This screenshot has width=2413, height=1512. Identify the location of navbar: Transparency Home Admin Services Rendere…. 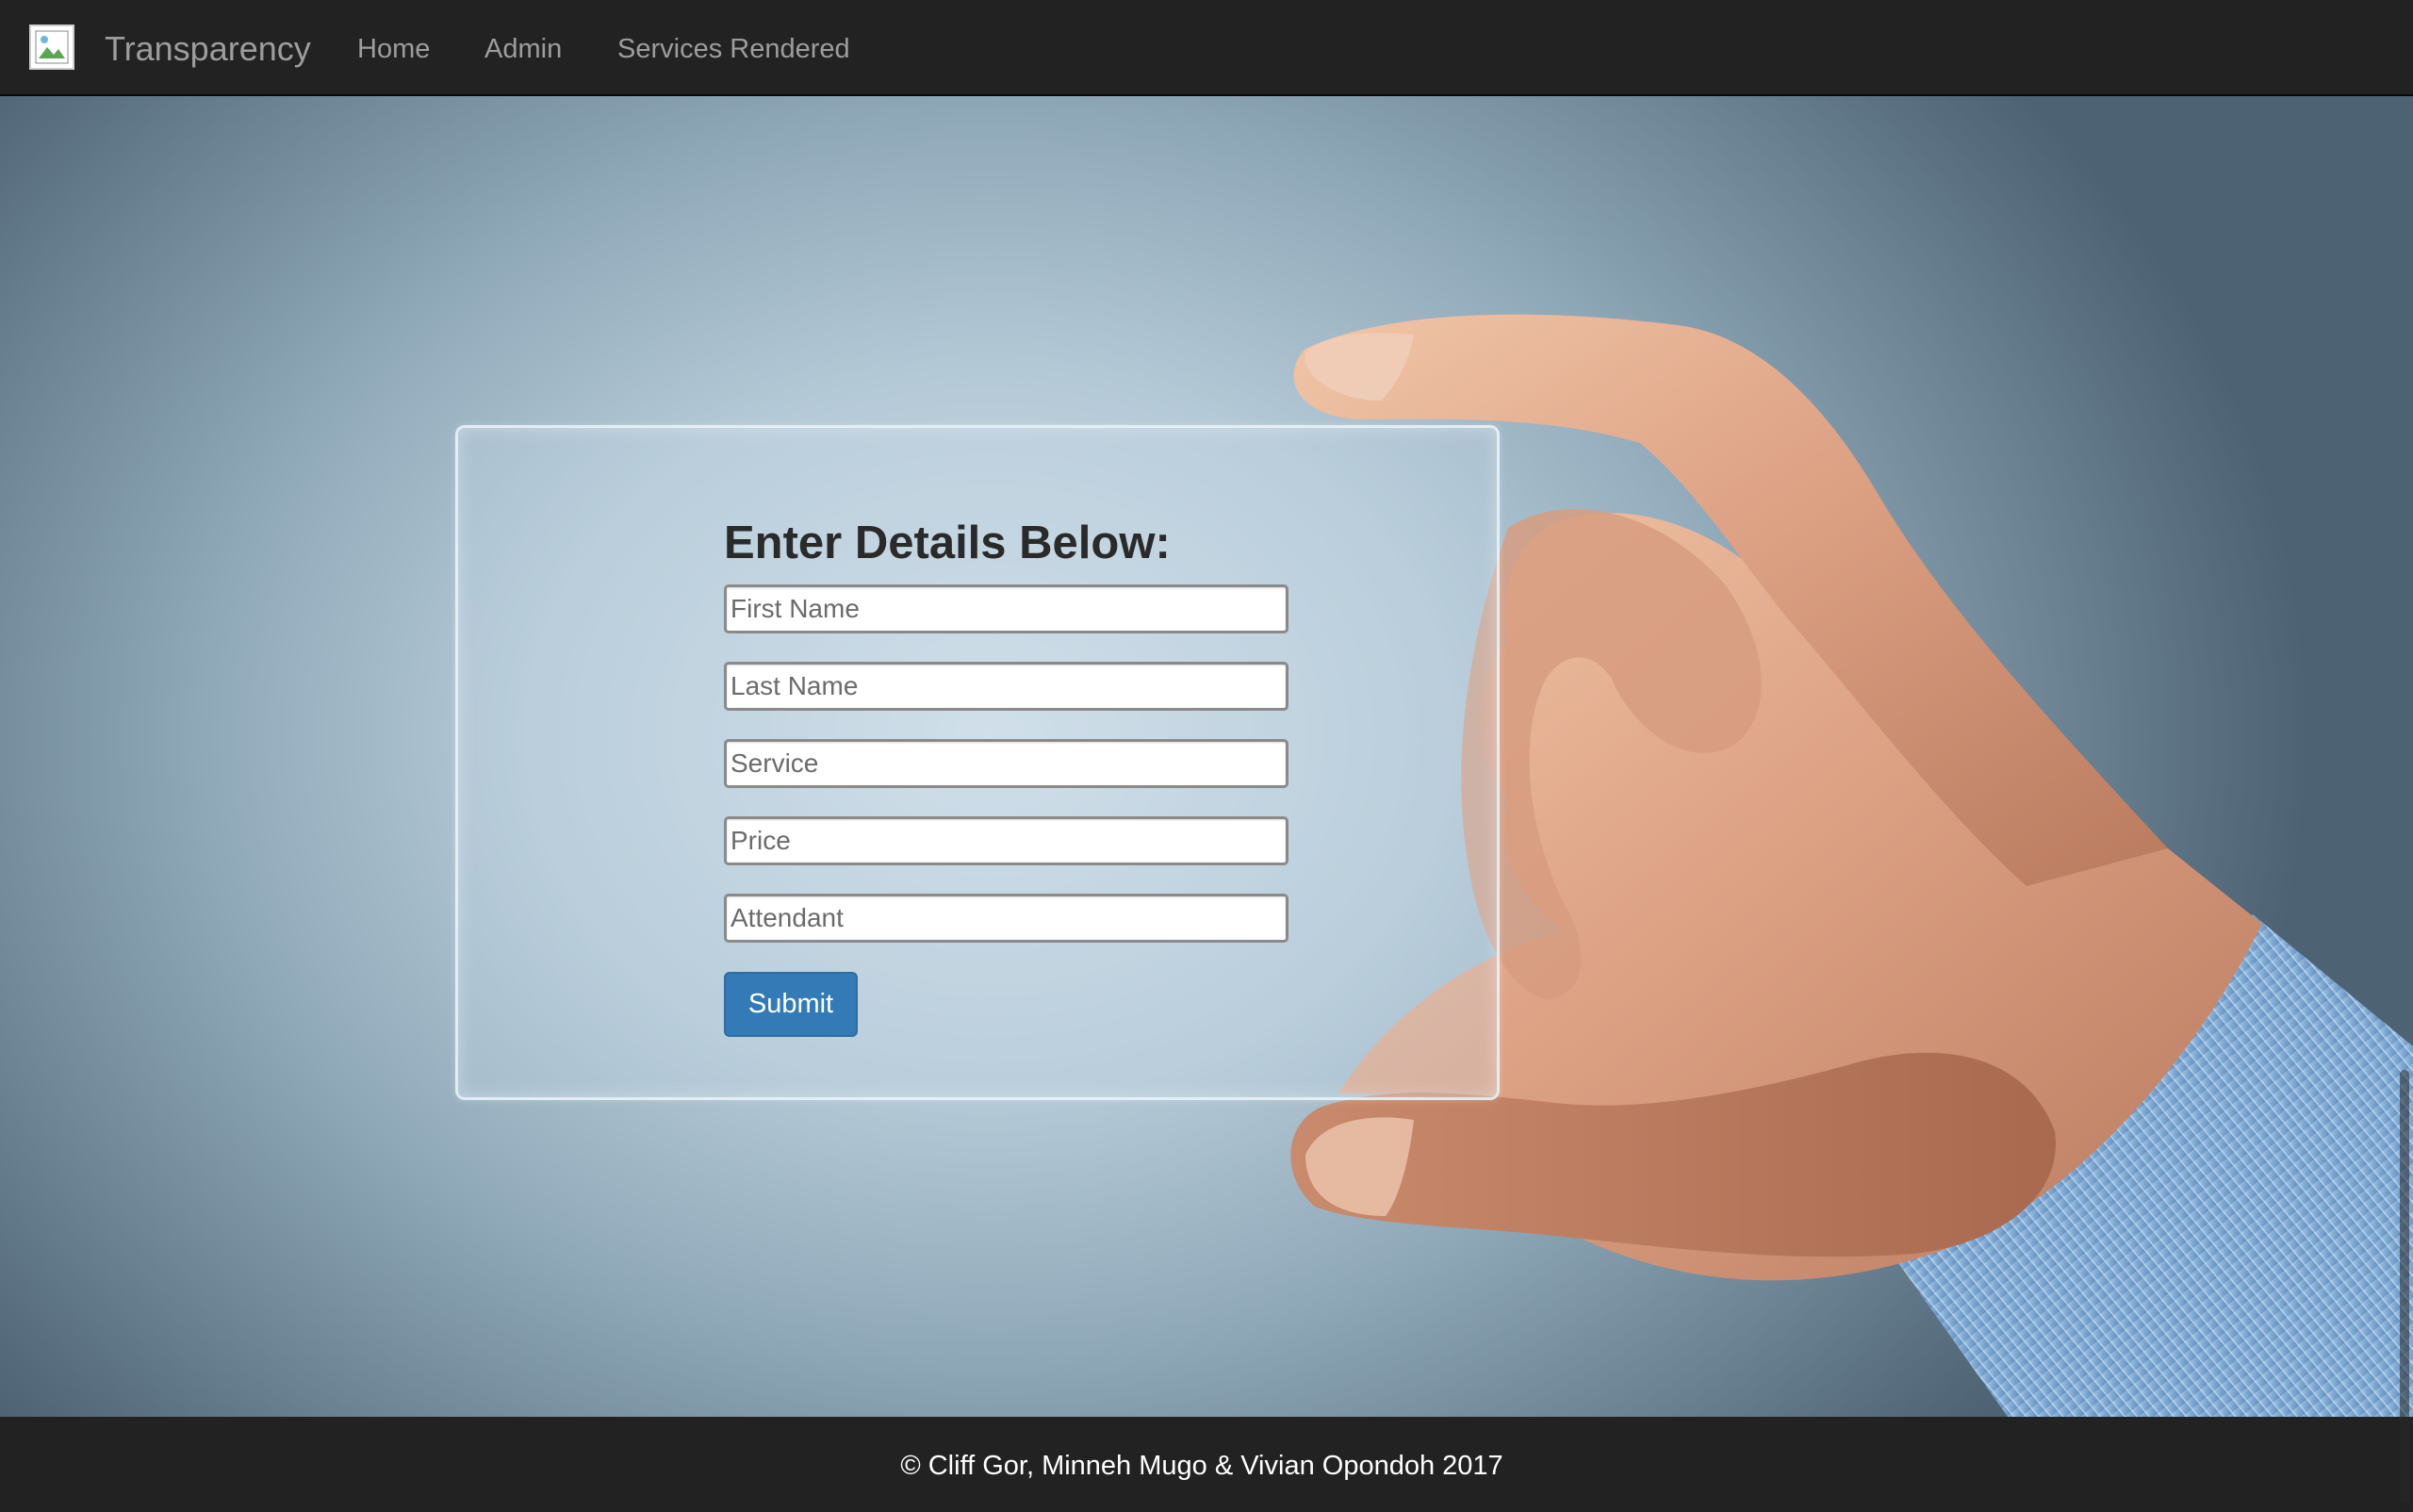
(1206, 48).